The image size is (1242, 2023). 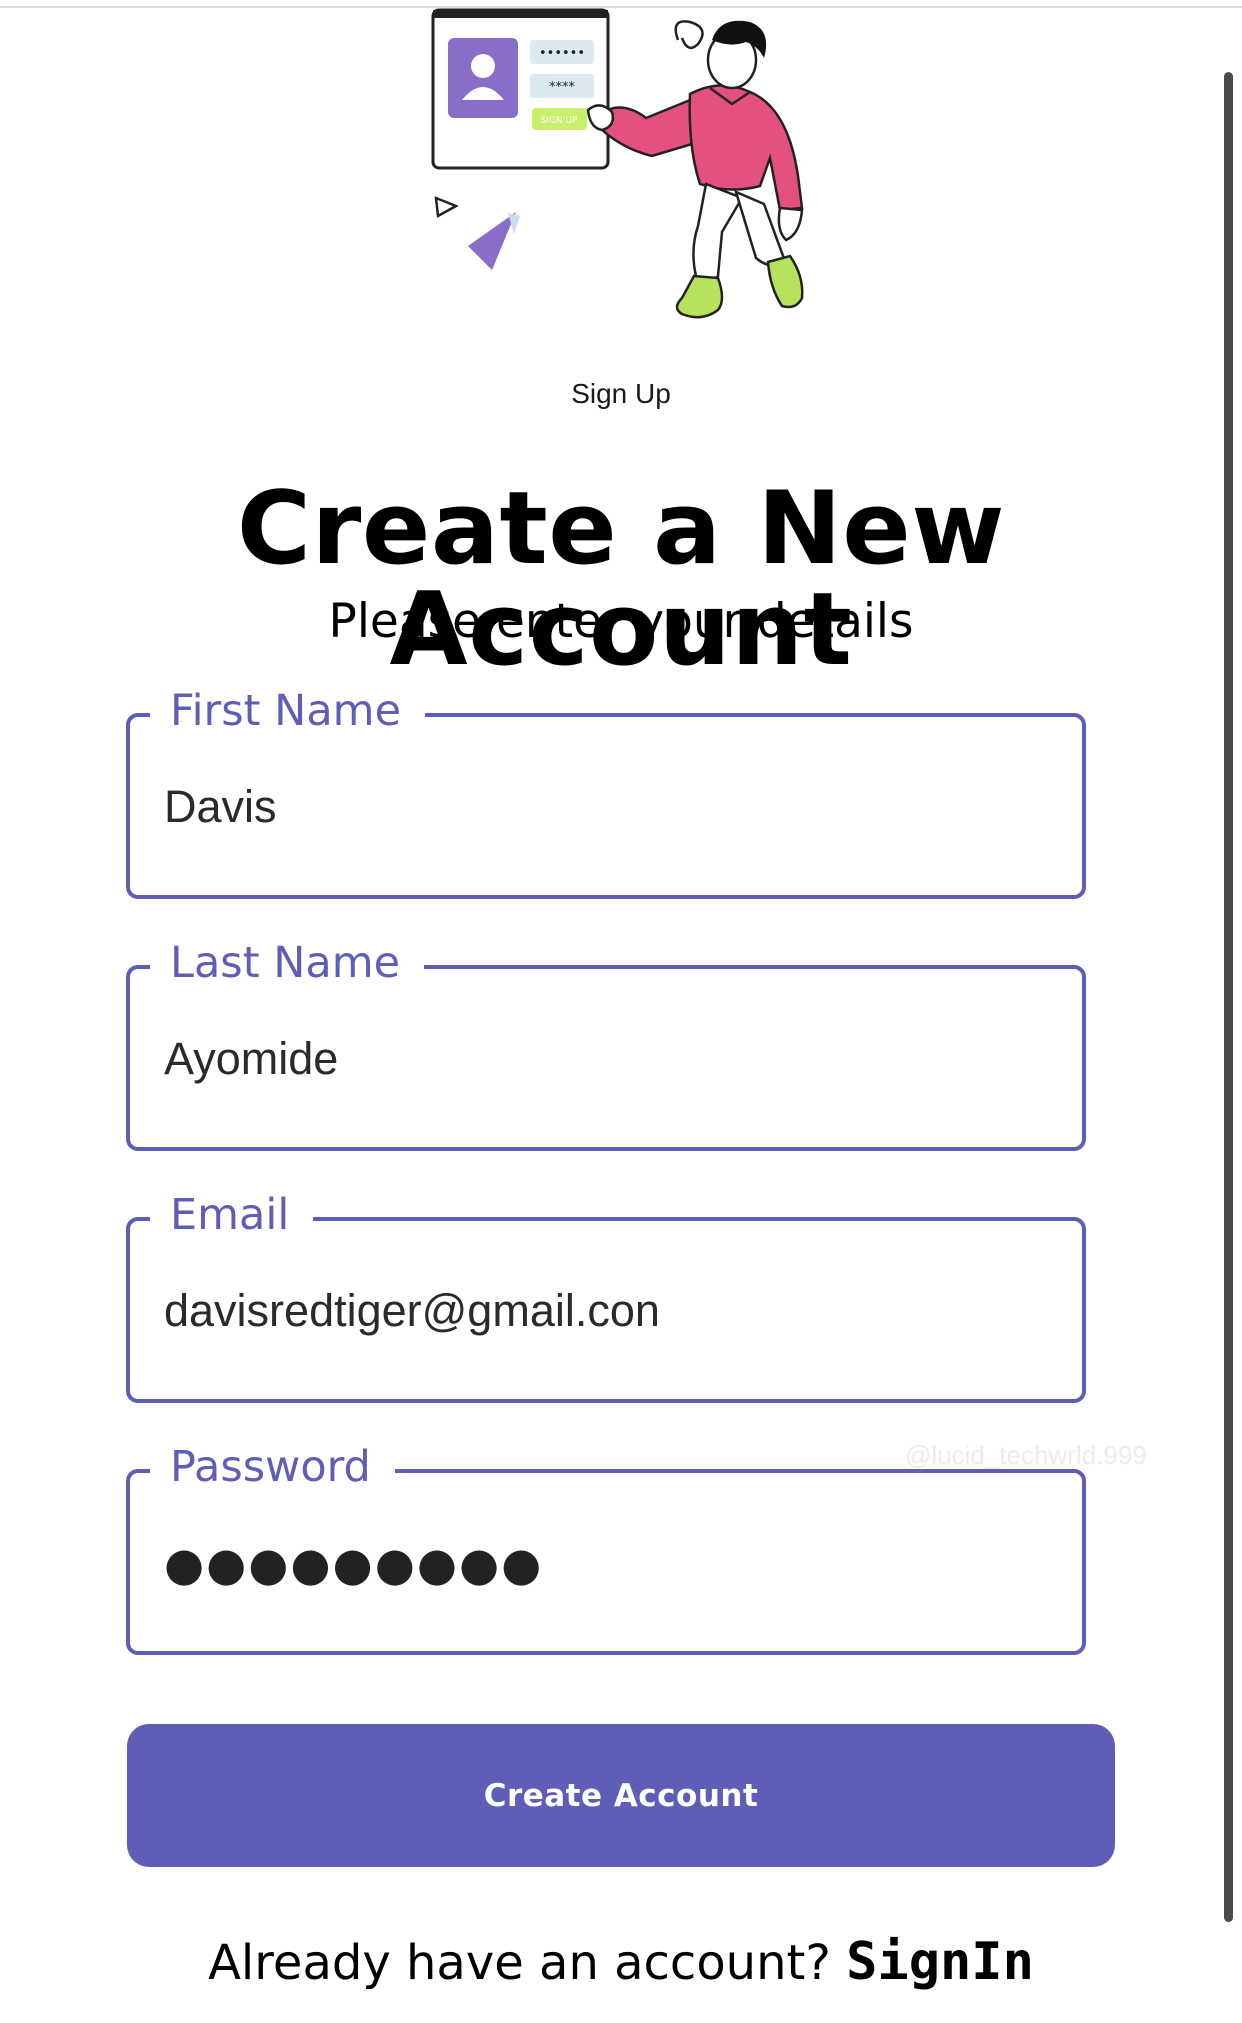 What do you see at coordinates (353, 1564) in the screenshot?
I see `password-input: ●●●●●●●●●` at bounding box center [353, 1564].